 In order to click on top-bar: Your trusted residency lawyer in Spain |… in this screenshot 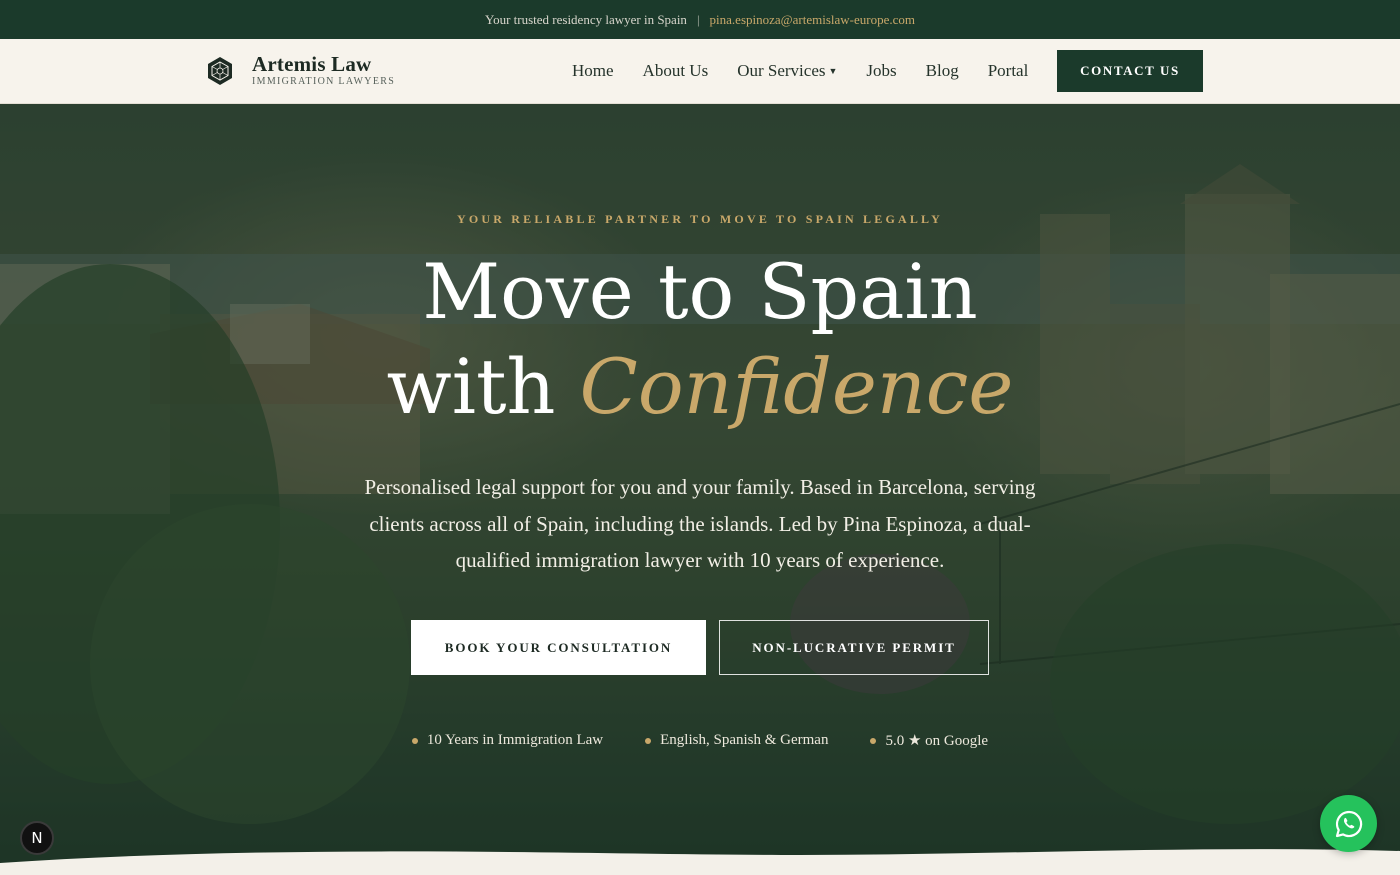, I will do `click(700, 19)`.